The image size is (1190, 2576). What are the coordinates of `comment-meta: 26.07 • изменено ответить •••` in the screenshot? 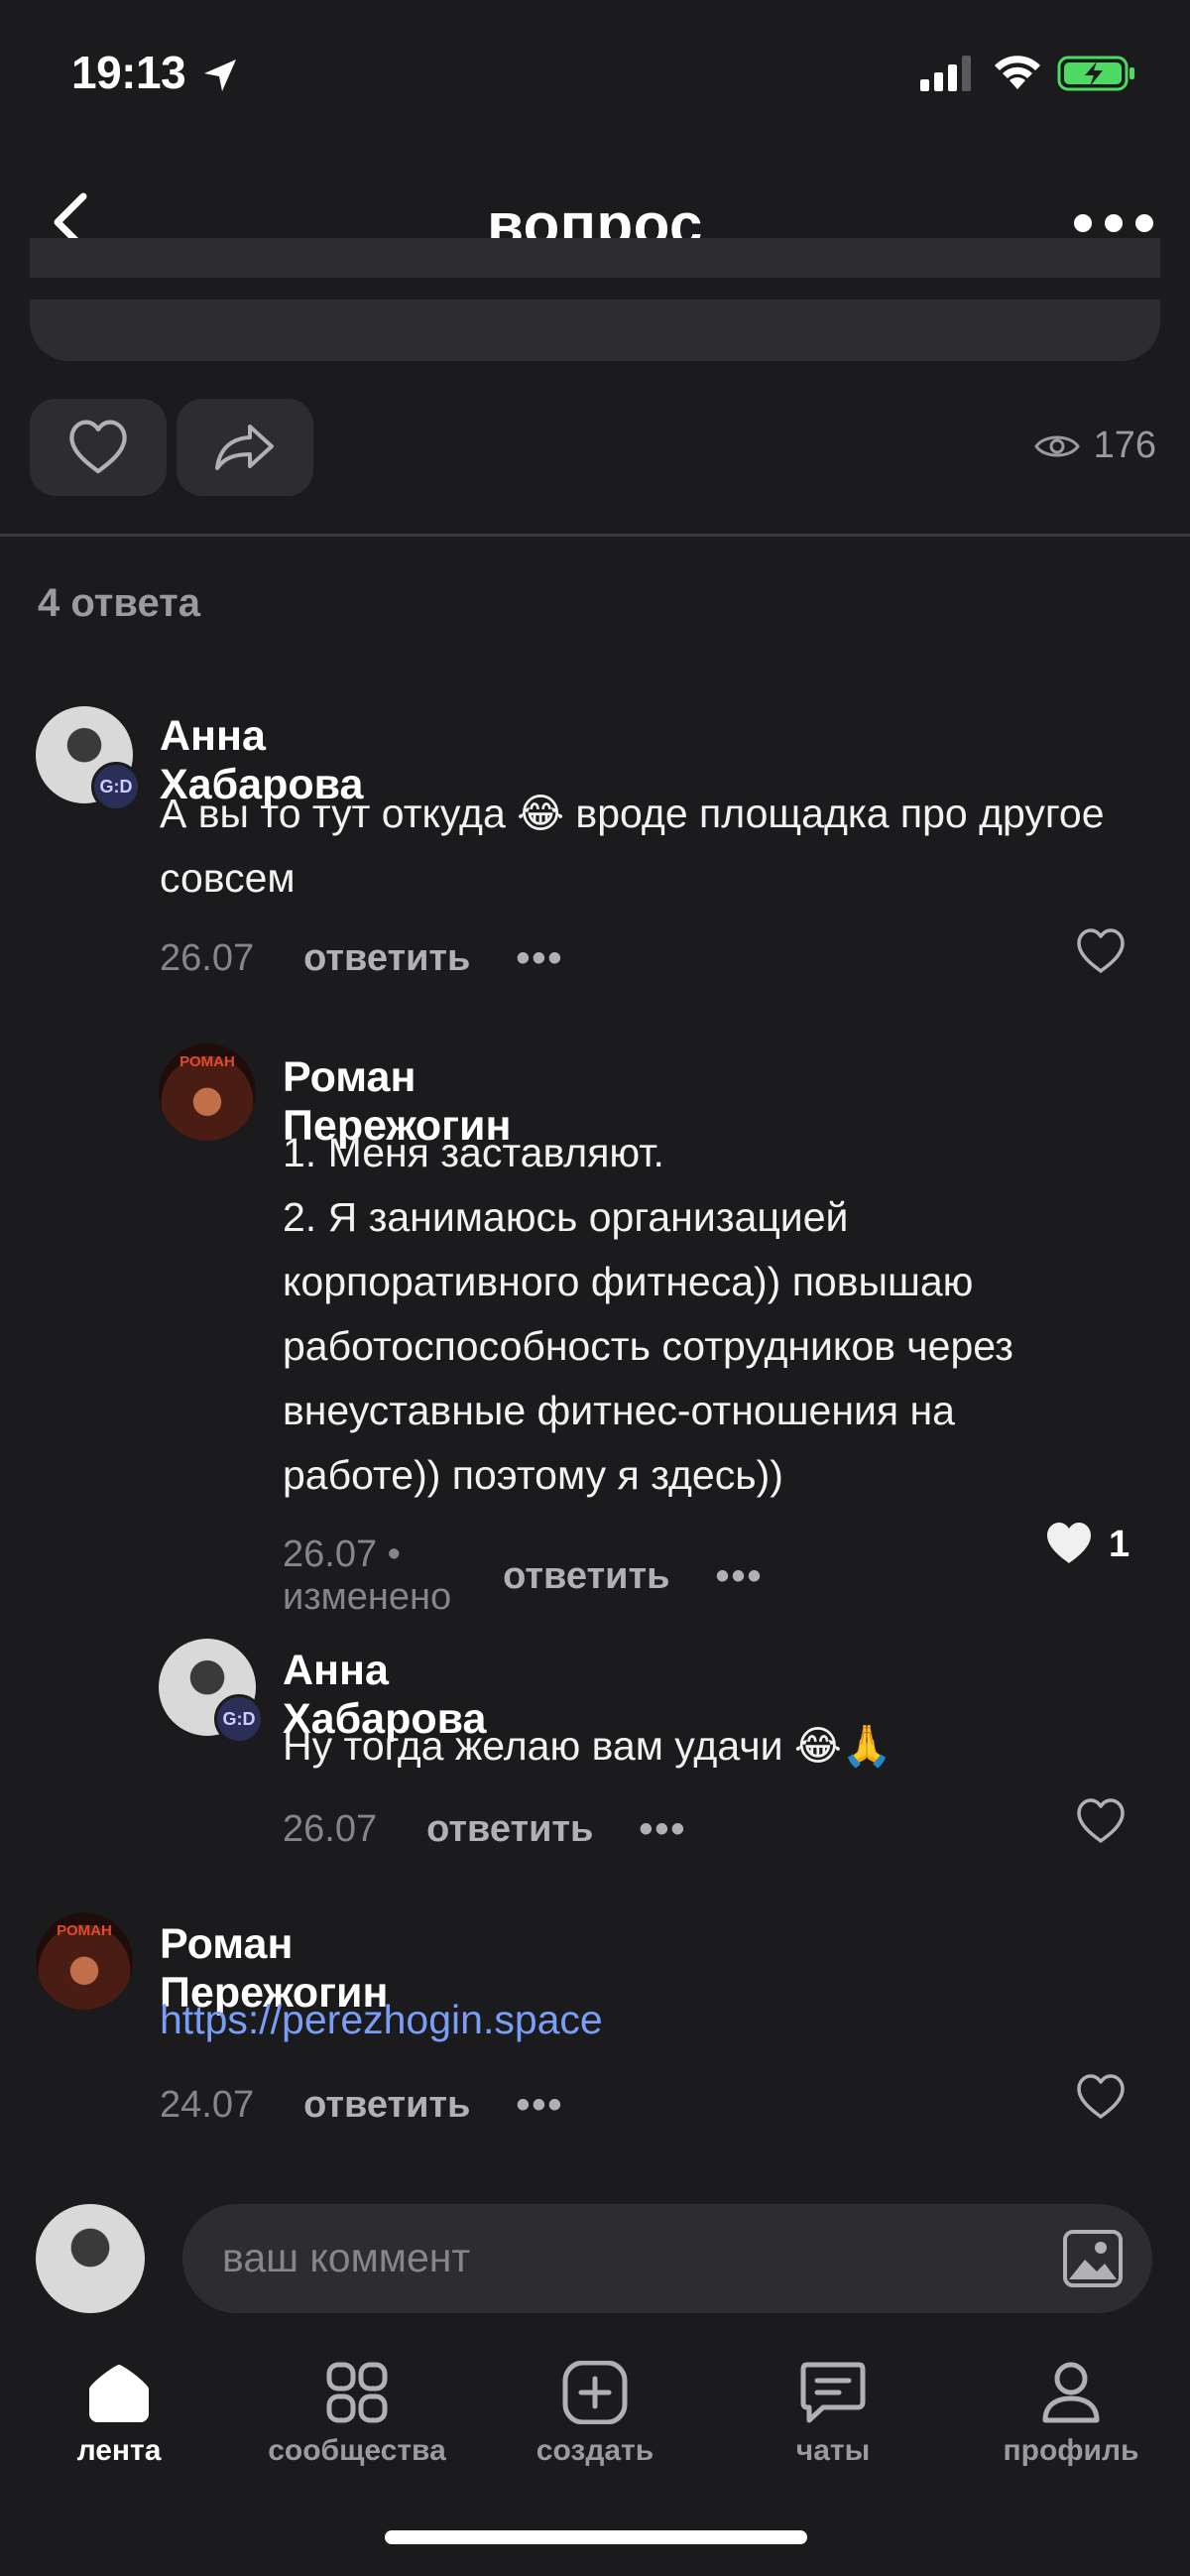 It's located at (523, 1576).